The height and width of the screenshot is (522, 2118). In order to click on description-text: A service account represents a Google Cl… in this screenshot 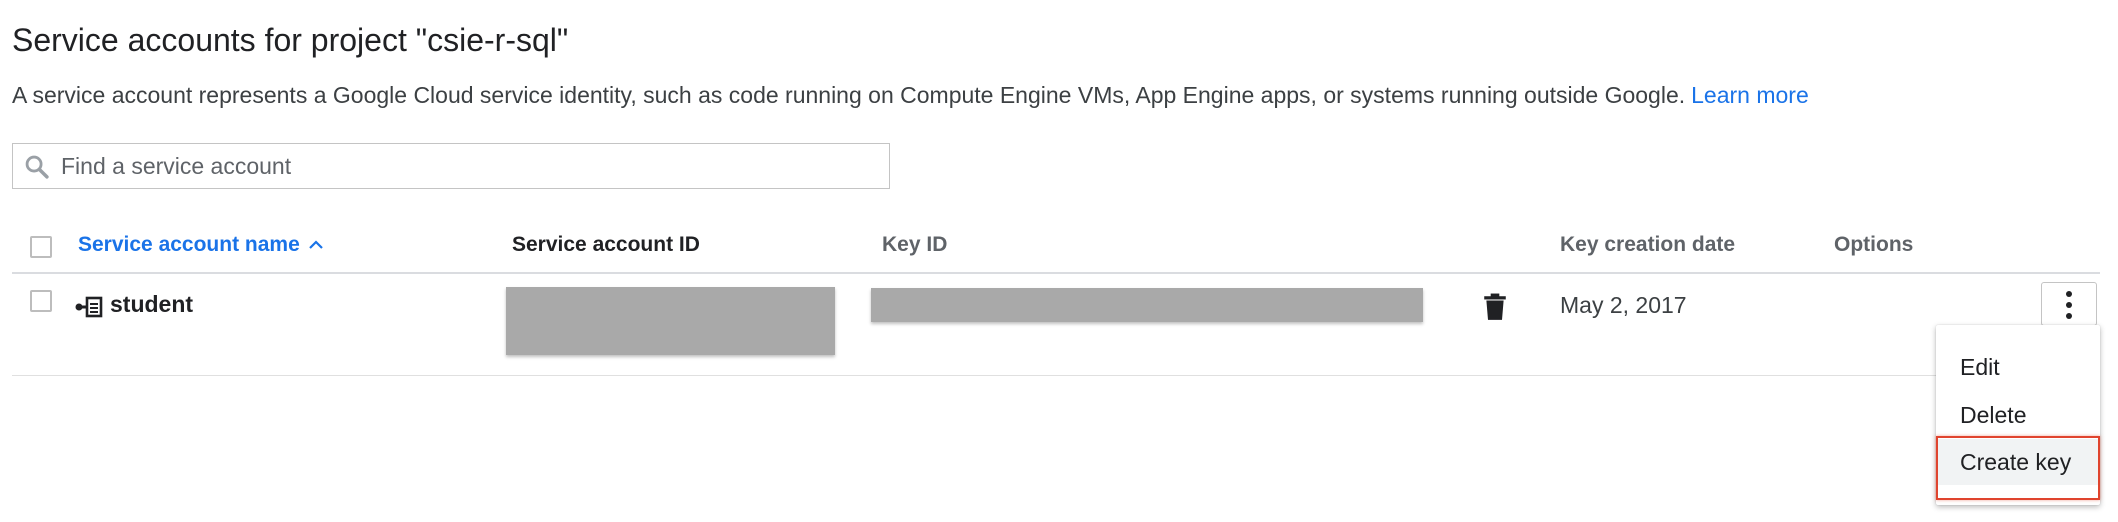, I will do `click(849, 95)`.